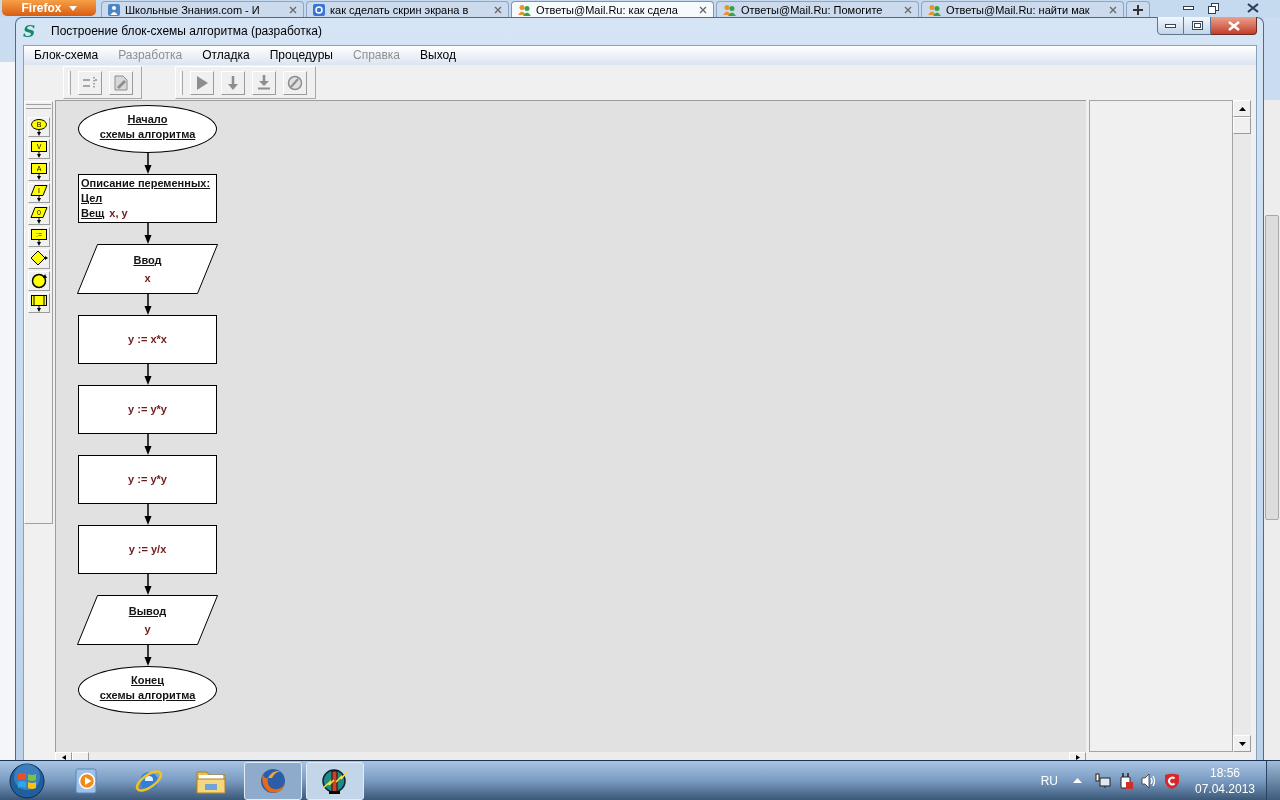 Image resolution: width=1280 pixels, height=800 pixels. What do you see at coordinates (438, 55) in the screenshot?
I see `menu-item: Выход` at bounding box center [438, 55].